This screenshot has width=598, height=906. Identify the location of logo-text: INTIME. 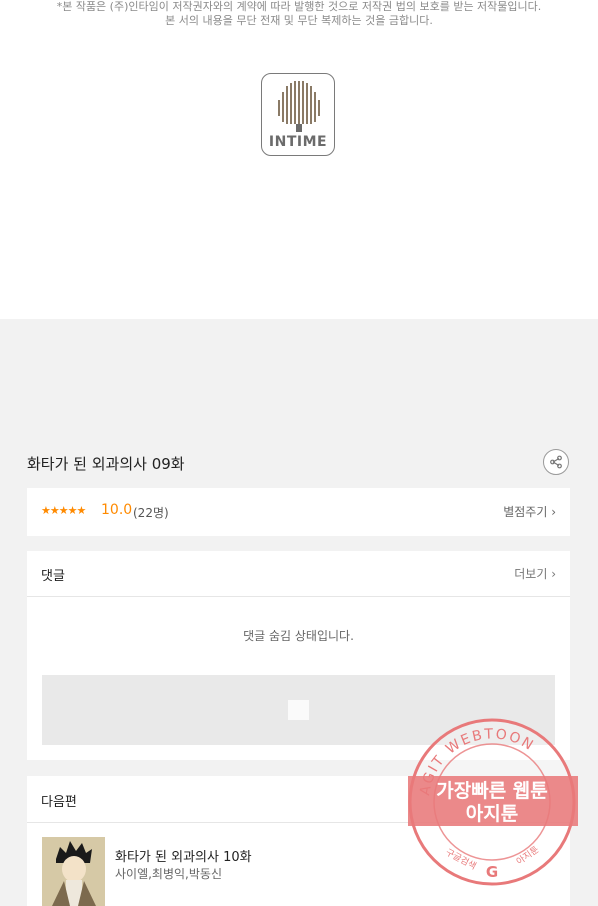
(298, 142).